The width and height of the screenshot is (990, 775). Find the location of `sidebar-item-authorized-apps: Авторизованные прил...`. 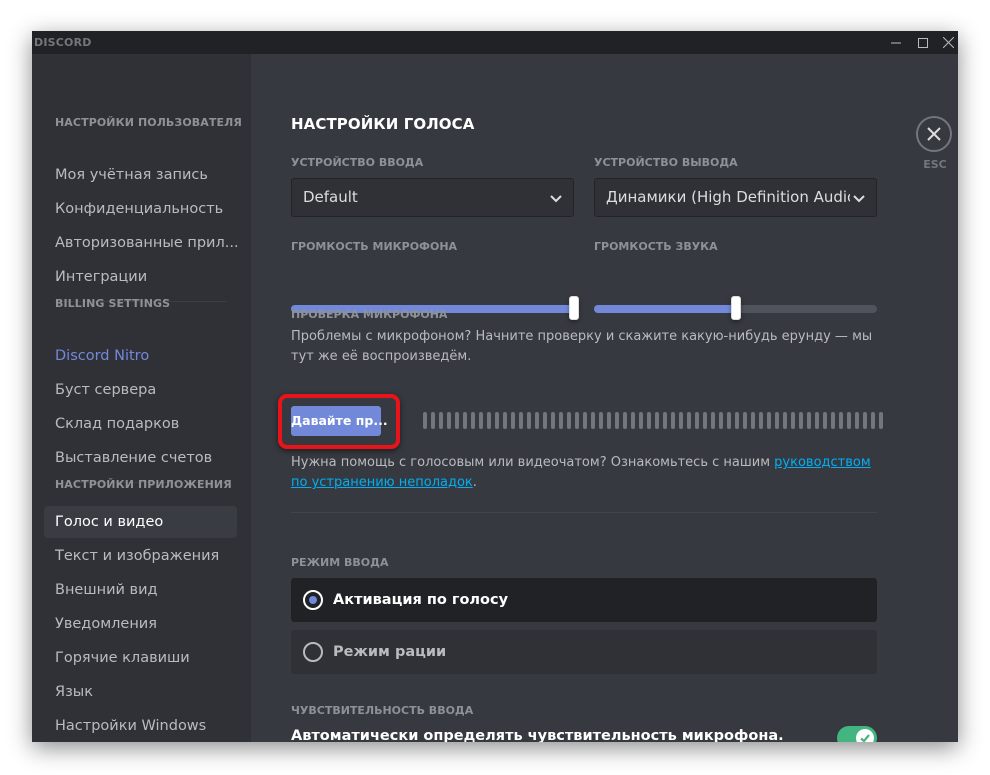

sidebar-item-authorized-apps: Авторизованные прил... is located at coordinates (141, 243).